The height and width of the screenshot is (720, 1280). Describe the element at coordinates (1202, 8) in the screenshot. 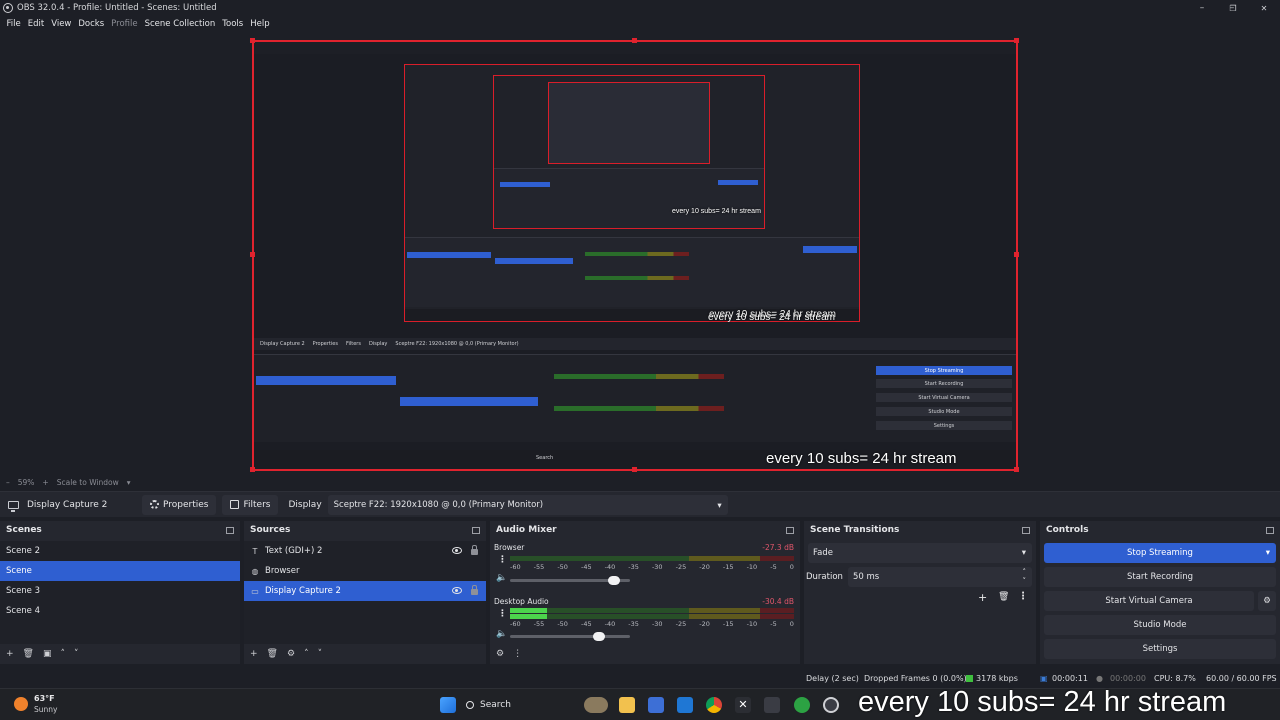

I see `minimize-button-alt: –` at that location.